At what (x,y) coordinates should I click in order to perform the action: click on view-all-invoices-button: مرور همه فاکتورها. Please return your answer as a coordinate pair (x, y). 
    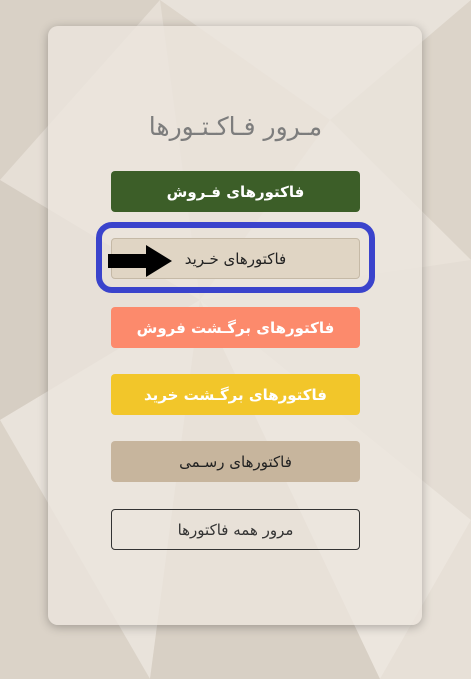
    Looking at the image, I should click on (235, 529).